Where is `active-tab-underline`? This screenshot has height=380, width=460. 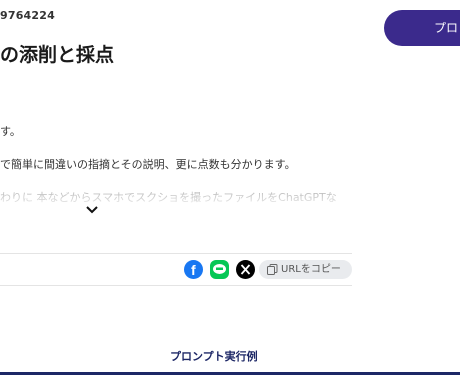
active-tab-underline is located at coordinates (230, 373).